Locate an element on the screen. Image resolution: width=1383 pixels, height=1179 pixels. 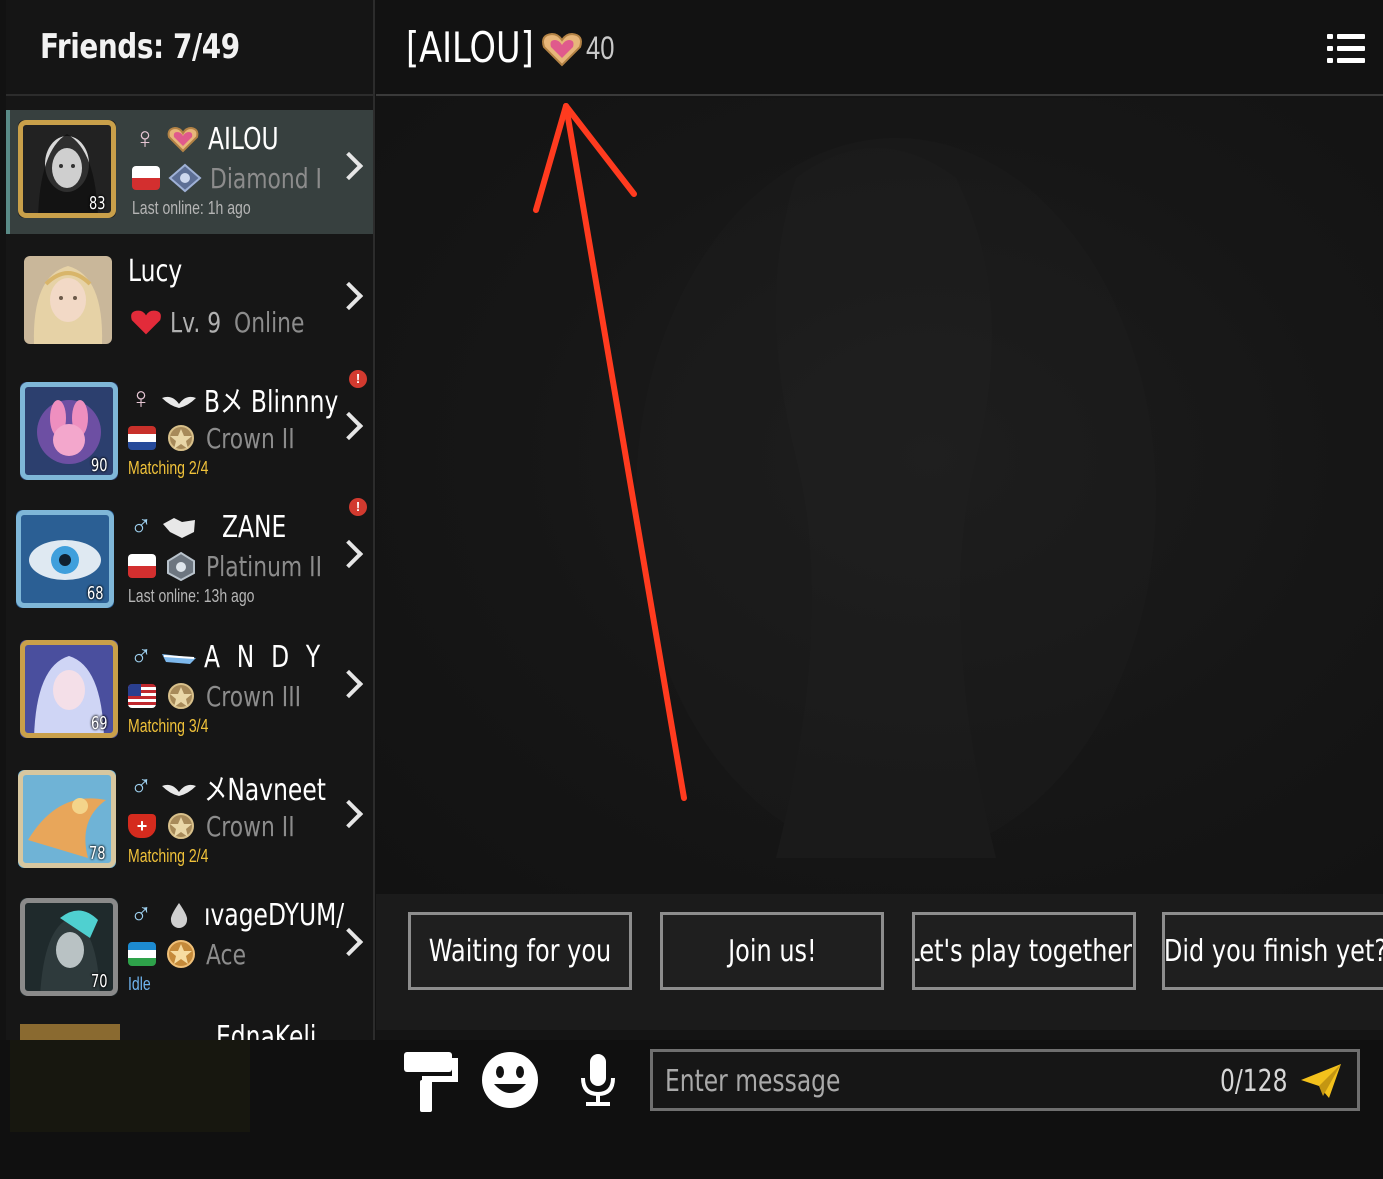
friend-row-ednakeli: EdnaKeli is located at coordinates (189, 1027).